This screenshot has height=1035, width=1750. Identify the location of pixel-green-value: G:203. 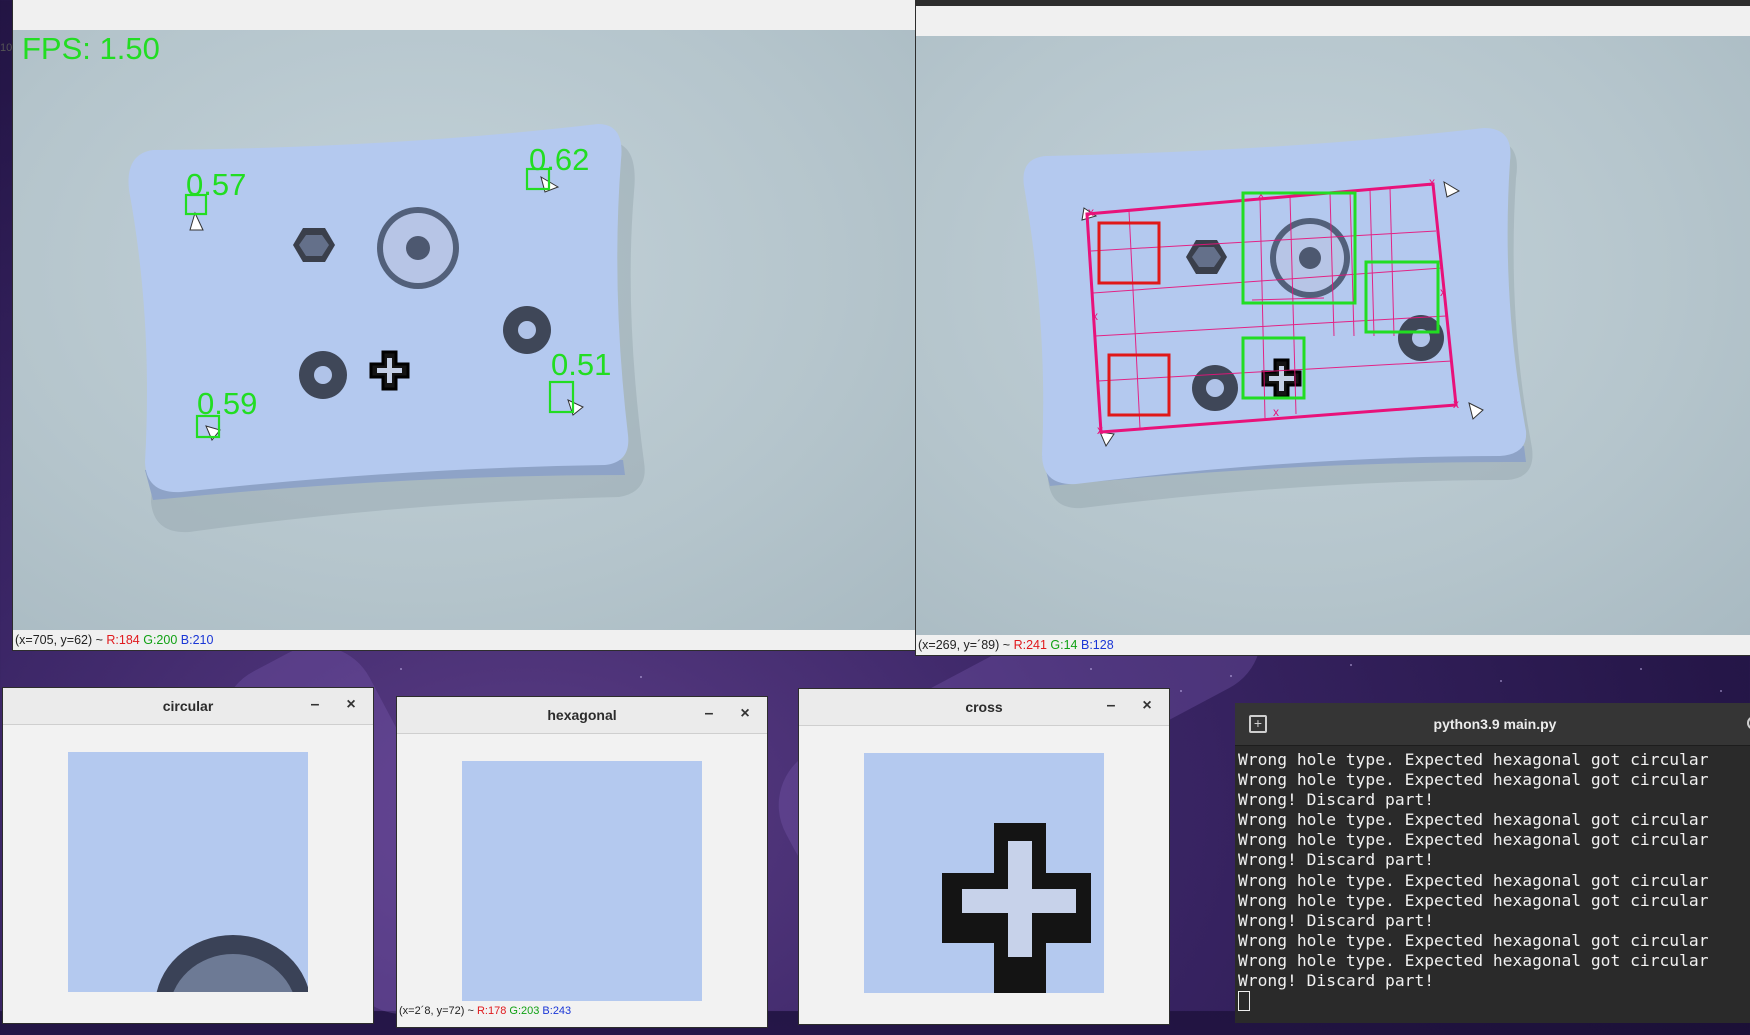
(524, 1011).